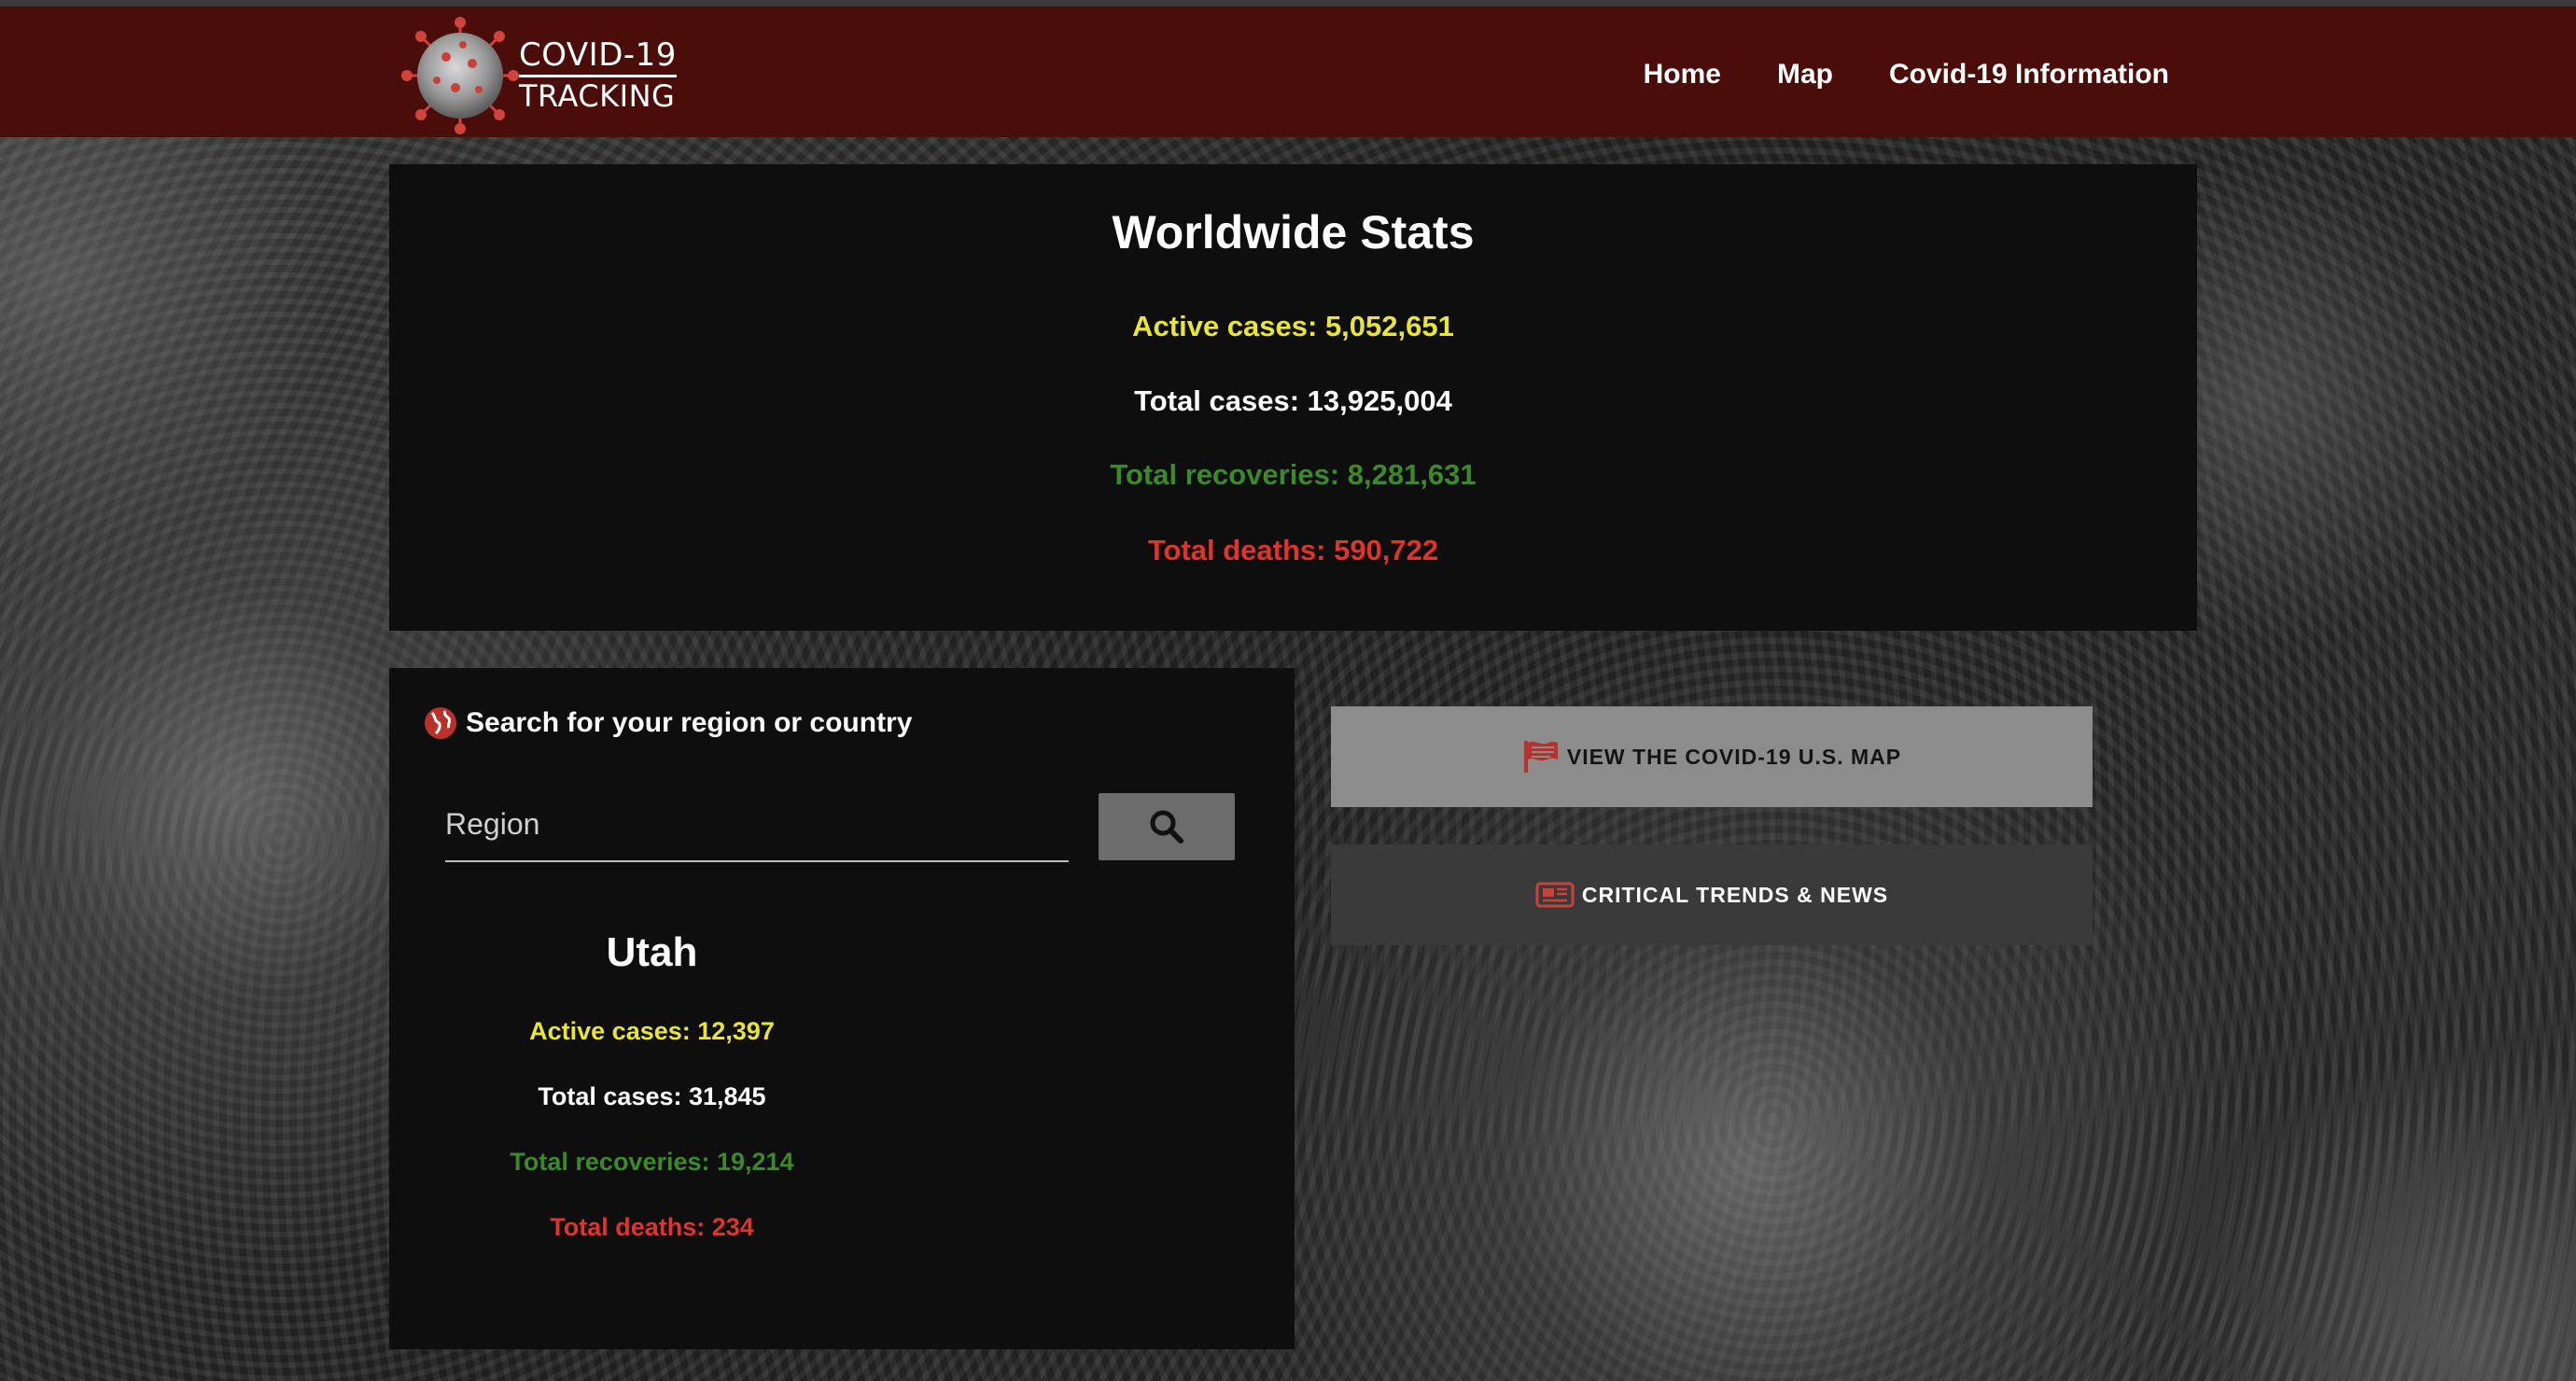 The height and width of the screenshot is (1381, 2576). I want to click on site-logo: COVID-19 TRACKING, so click(544, 75).